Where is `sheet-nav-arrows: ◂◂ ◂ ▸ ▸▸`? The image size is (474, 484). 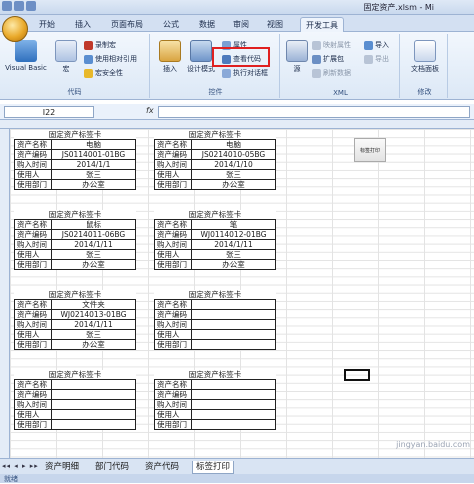
sheet-nav-arrows: ◂◂ ◂ ▸ ▸▸ is located at coordinates (20, 466).